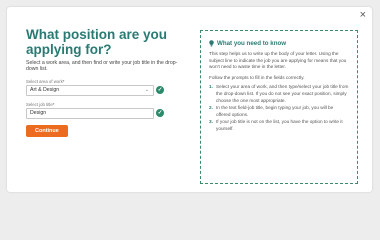 The height and width of the screenshot is (240, 380). I want to click on title-valid-check-icon: ✓, so click(160, 112).